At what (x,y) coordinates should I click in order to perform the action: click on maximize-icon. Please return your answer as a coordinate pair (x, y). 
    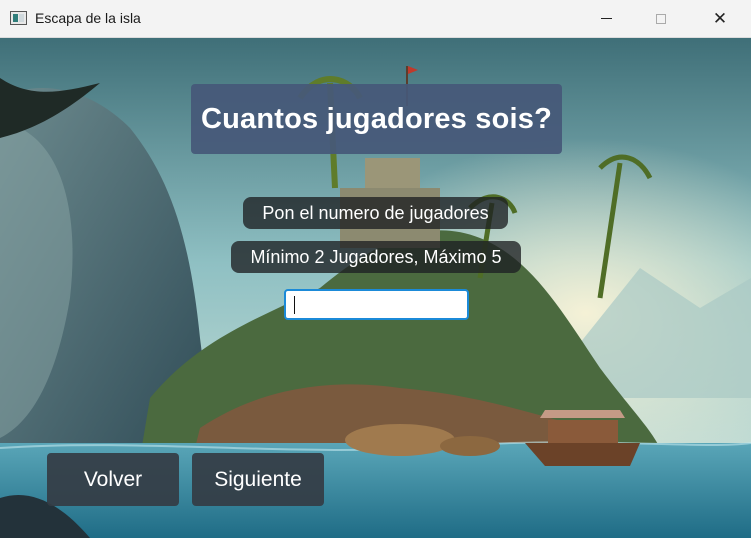
    Looking at the image, I should click on (661, 18).